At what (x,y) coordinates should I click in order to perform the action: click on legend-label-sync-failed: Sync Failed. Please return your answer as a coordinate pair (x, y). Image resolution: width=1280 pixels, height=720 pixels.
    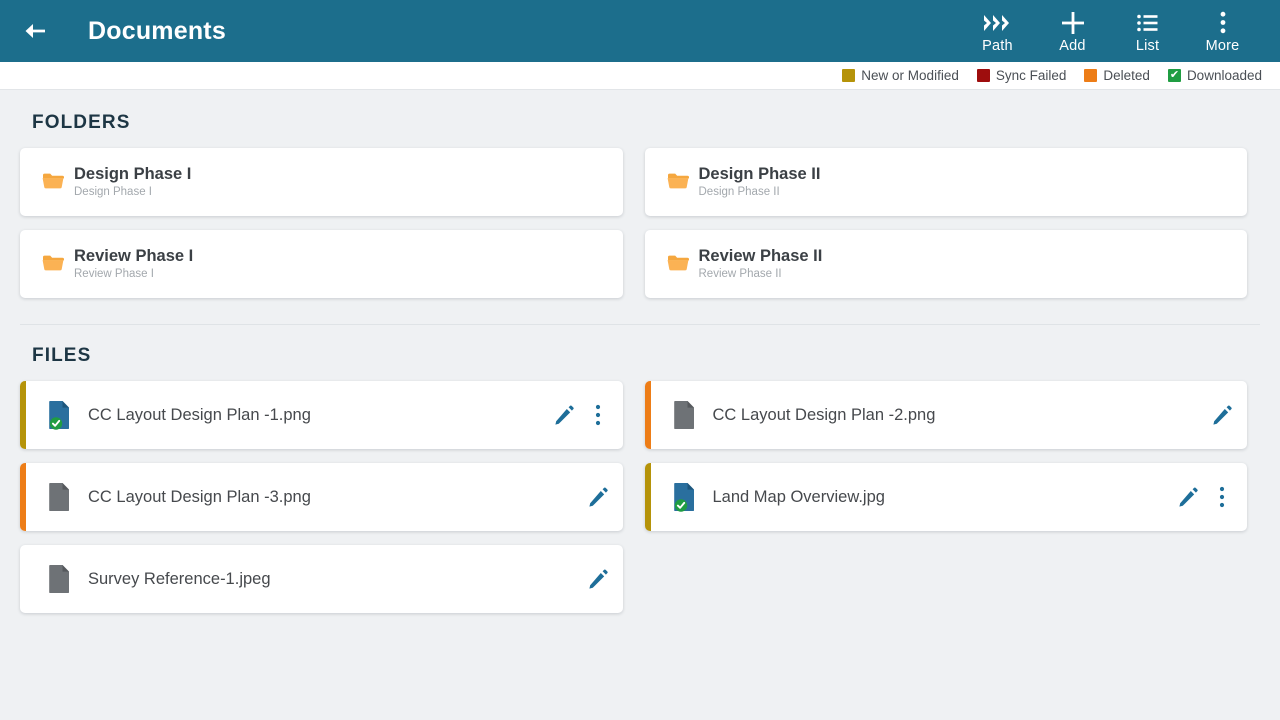
    Looking at the image, I should click on (1031, 75).